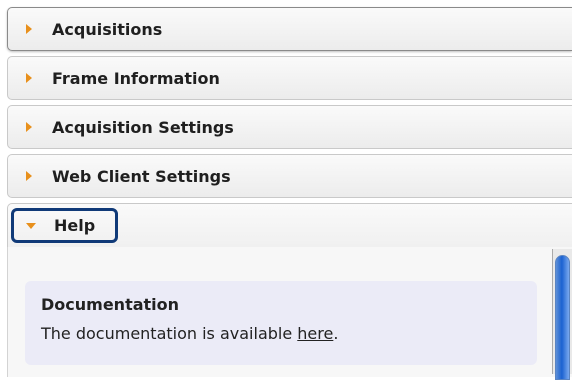 The height and width of the screenshot is (380, 572). Describe the element at coordinates (169, 333) in the screenshot. I see `documentation-text-prefix: The documentation is available` at that location.